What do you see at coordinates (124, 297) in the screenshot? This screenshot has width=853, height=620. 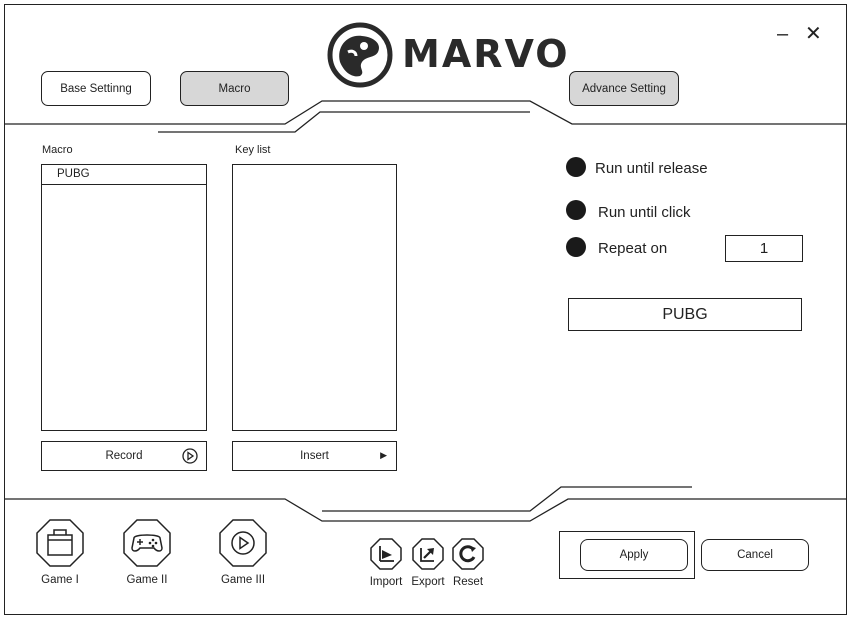 I see `macro-list: PUBG` at bounding box center [124, 297].